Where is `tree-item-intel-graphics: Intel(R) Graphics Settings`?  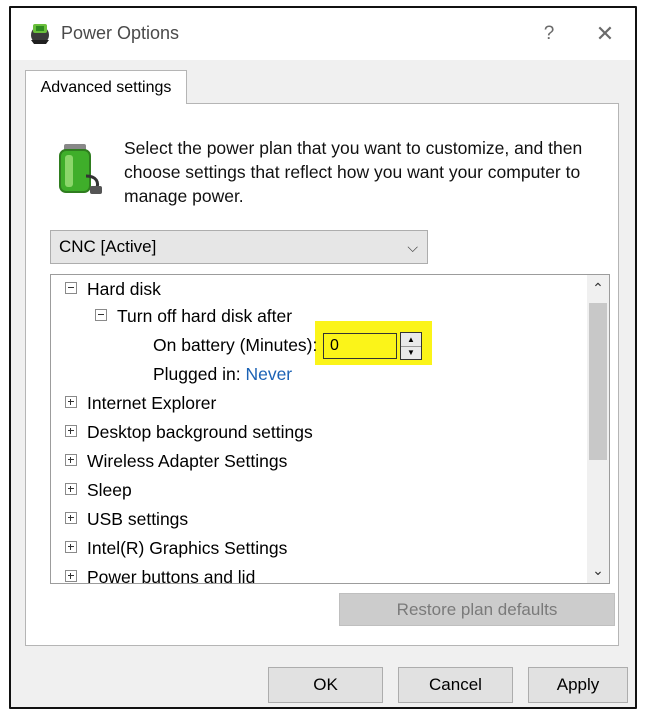
tree-item-intel-graphics: Intel(R) Graphics Settings is located at coordinates (176, 548).